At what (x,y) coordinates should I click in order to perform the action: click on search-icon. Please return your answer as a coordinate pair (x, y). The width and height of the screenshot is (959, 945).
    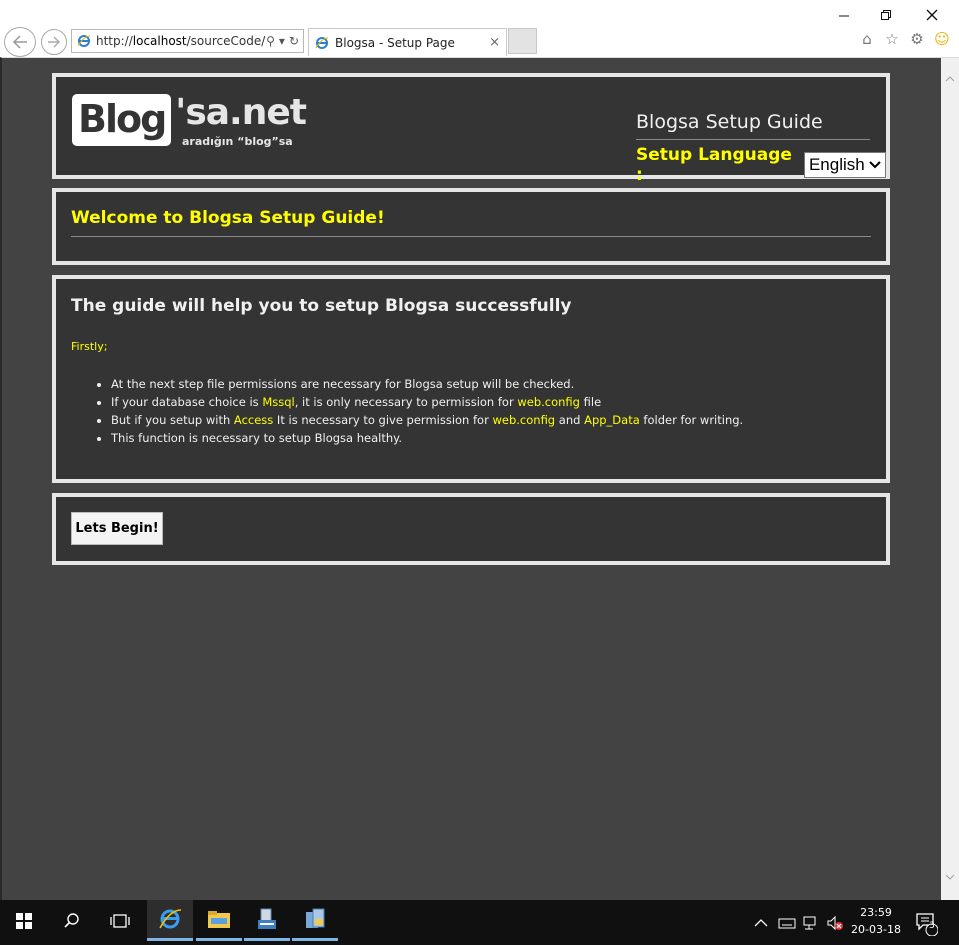
    Looking at the image, I should click on (72, 920).